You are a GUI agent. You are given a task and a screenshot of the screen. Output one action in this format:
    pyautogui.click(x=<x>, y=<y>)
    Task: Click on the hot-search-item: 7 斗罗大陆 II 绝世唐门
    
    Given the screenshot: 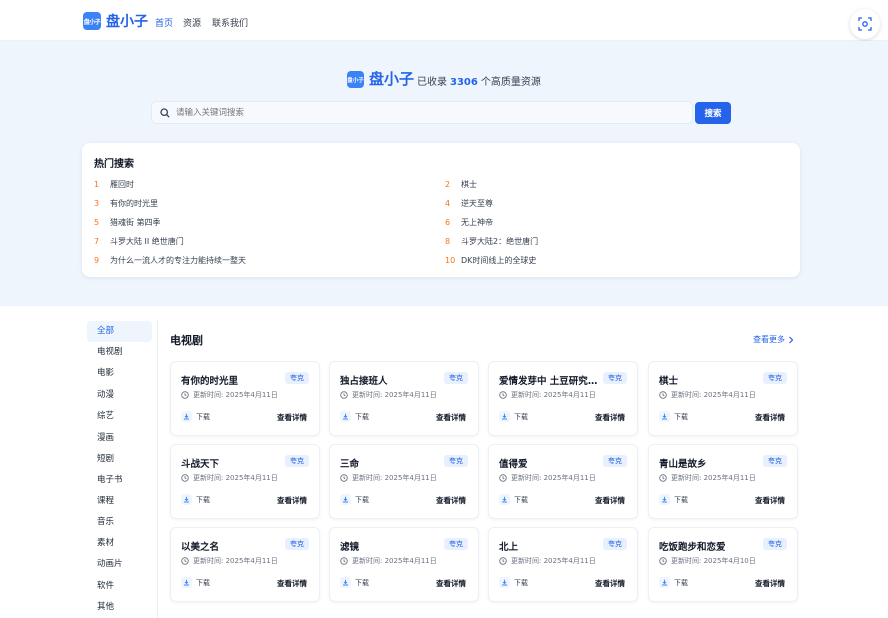 What is the action you would take?
    pyautogui.click(x=139, y=241)
    